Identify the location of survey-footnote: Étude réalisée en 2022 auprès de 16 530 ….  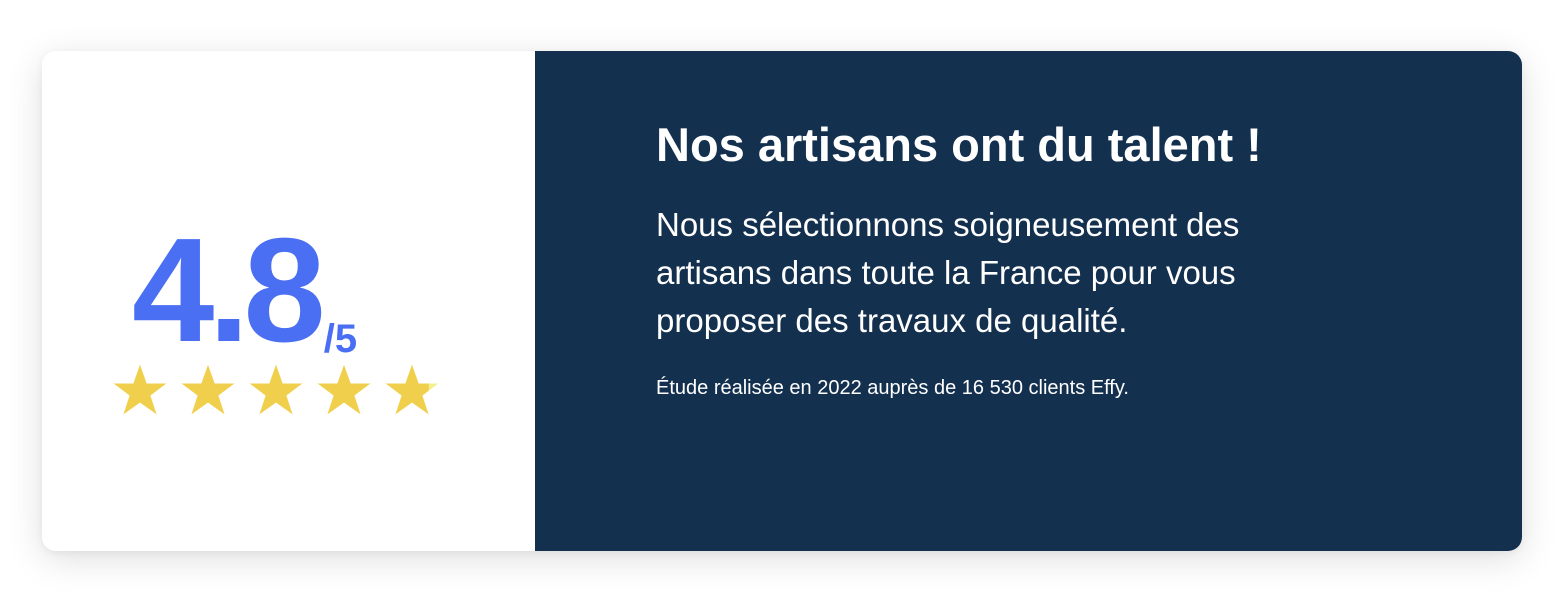
(892, 388).